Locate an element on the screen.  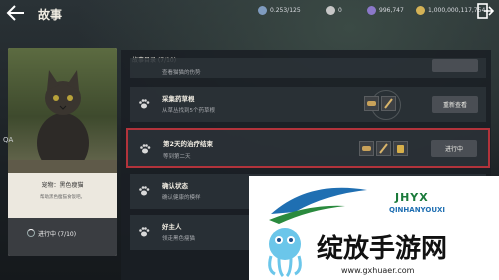
progress-label: 进行中 (7/10) is located at coordinates (57, 234).